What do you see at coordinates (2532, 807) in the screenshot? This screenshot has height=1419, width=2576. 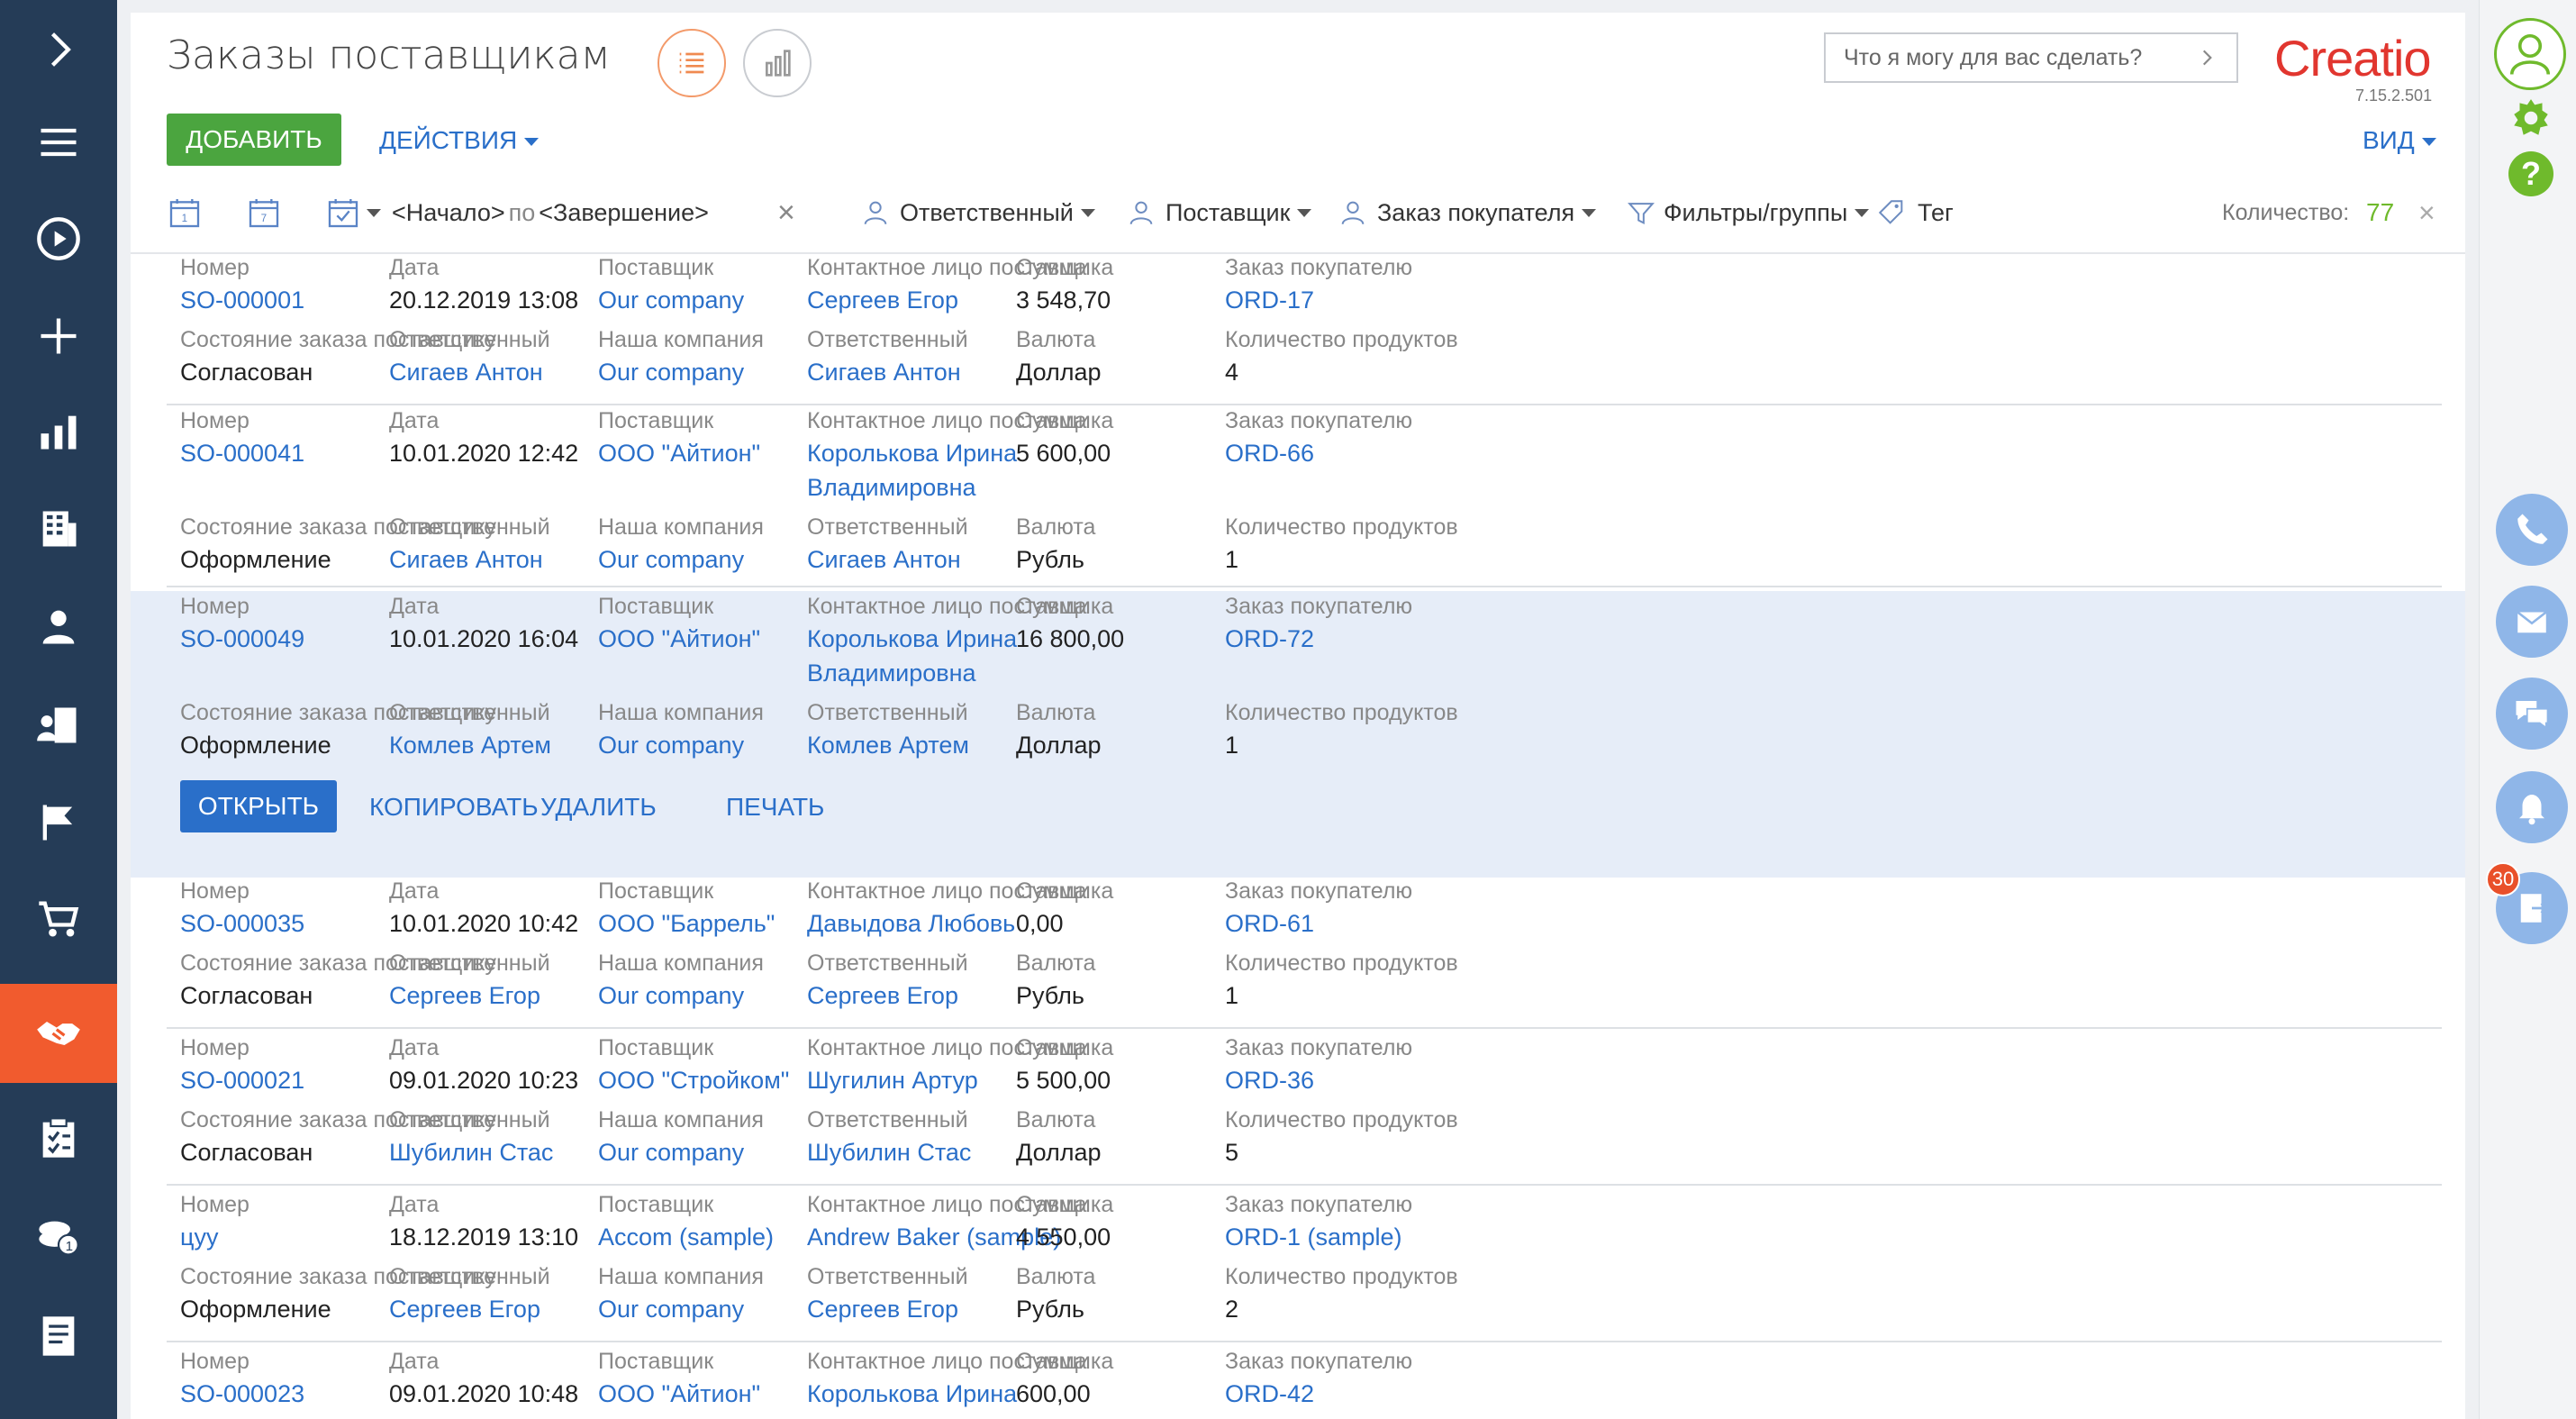 I see `notifications-button` at bounding box center [2532, 807].